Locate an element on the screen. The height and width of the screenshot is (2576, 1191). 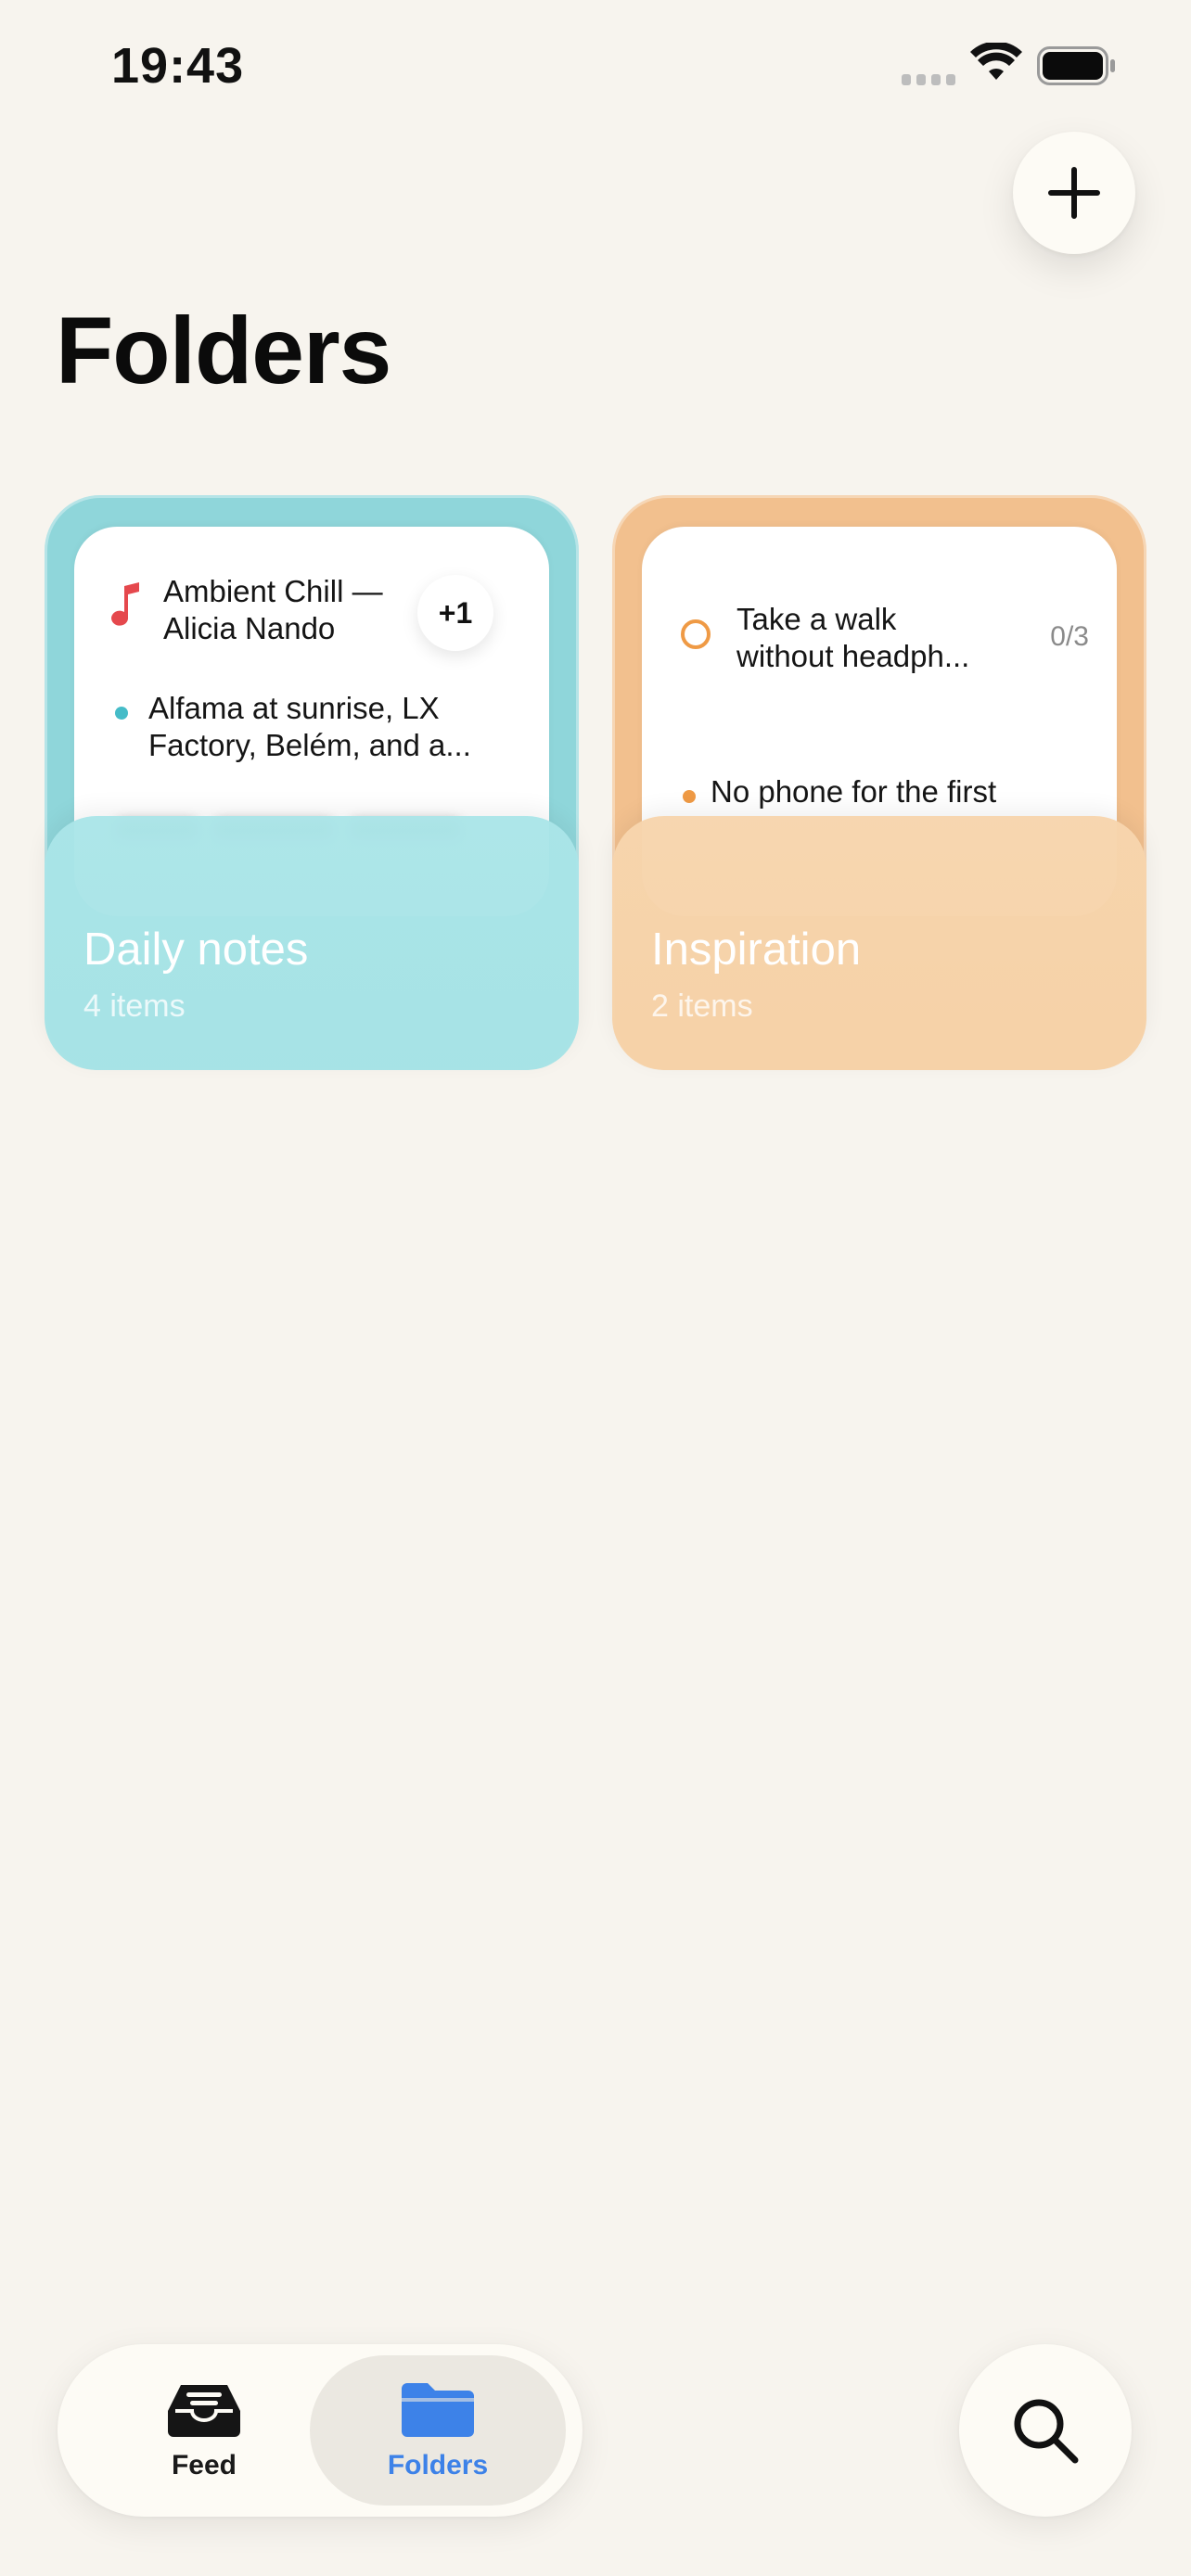
folder-icon is located at coordinates (438, 2410).